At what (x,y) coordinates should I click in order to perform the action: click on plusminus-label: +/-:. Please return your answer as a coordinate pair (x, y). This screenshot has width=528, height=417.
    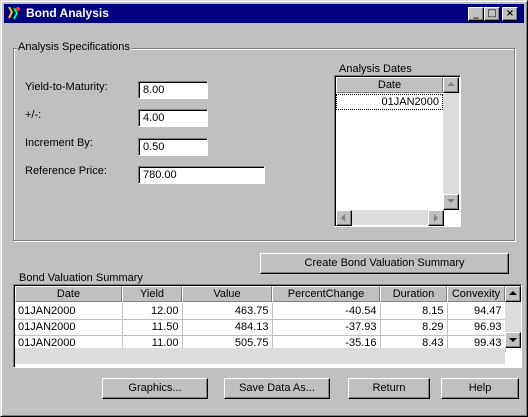
    Looking at the image, I should click on (33, 115).